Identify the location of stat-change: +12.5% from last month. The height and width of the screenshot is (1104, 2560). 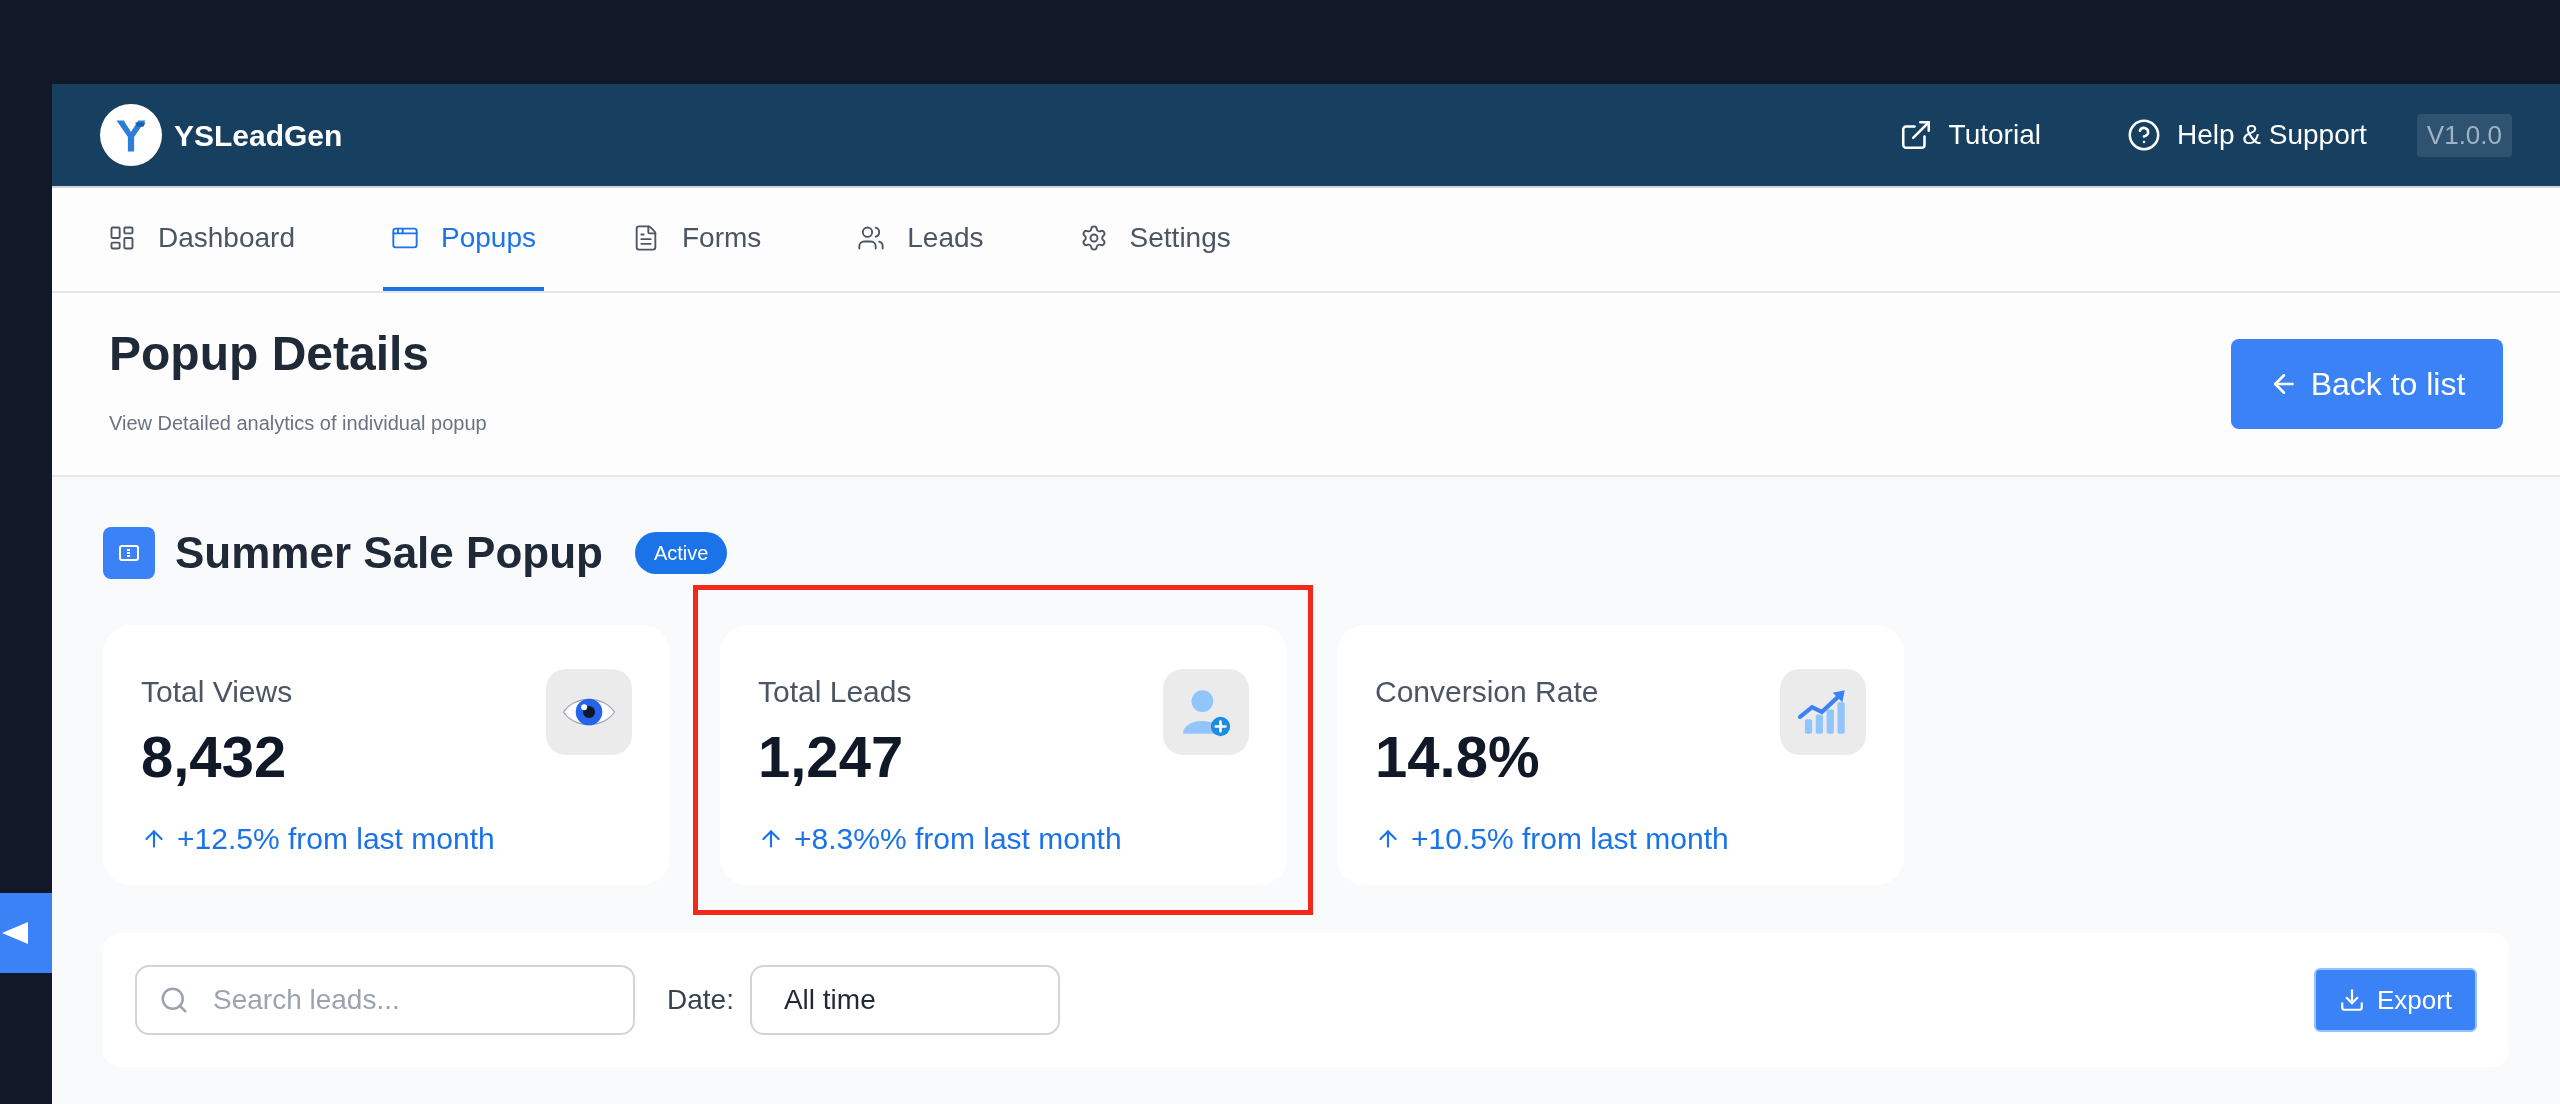
(336, 839).